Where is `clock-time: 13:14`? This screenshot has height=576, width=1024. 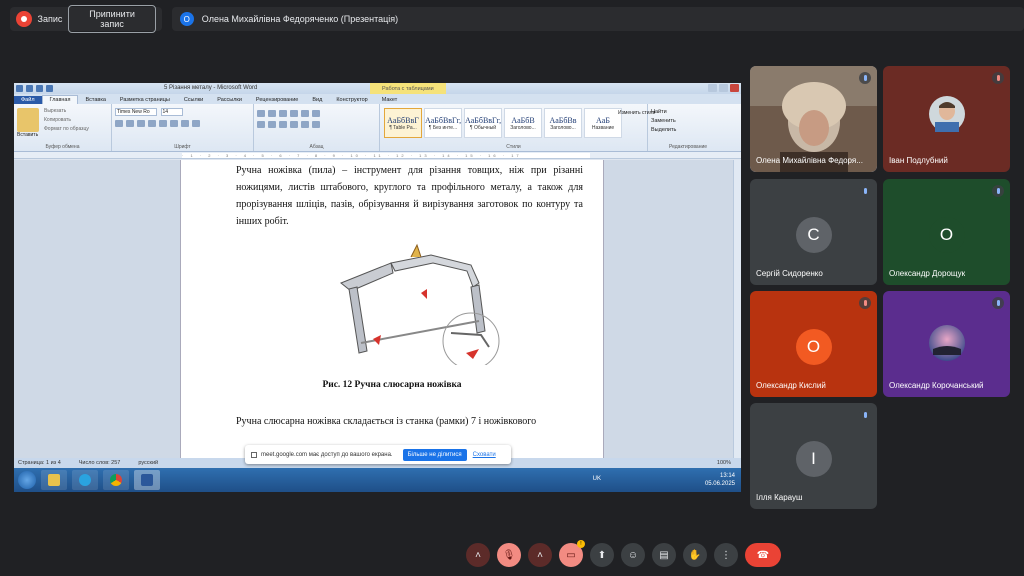 clock-time: 13:14 is located at coordinates (727, 476).